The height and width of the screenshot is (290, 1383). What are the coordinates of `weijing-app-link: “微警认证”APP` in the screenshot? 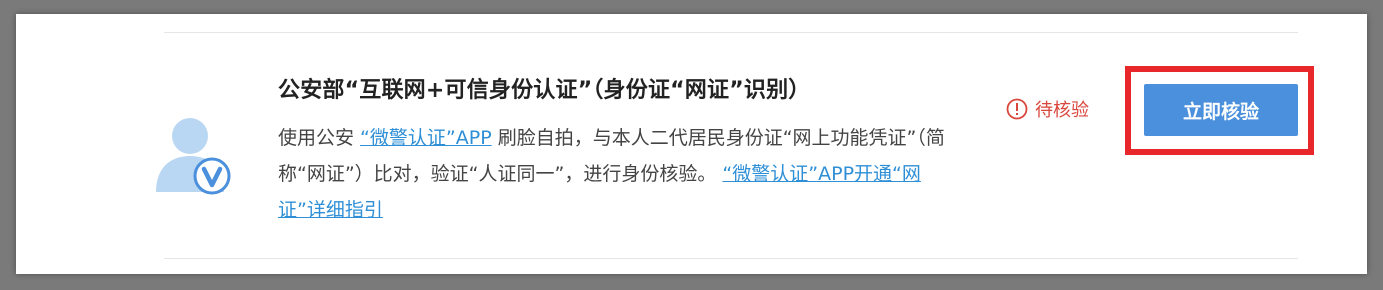 It's located at (426, 138).